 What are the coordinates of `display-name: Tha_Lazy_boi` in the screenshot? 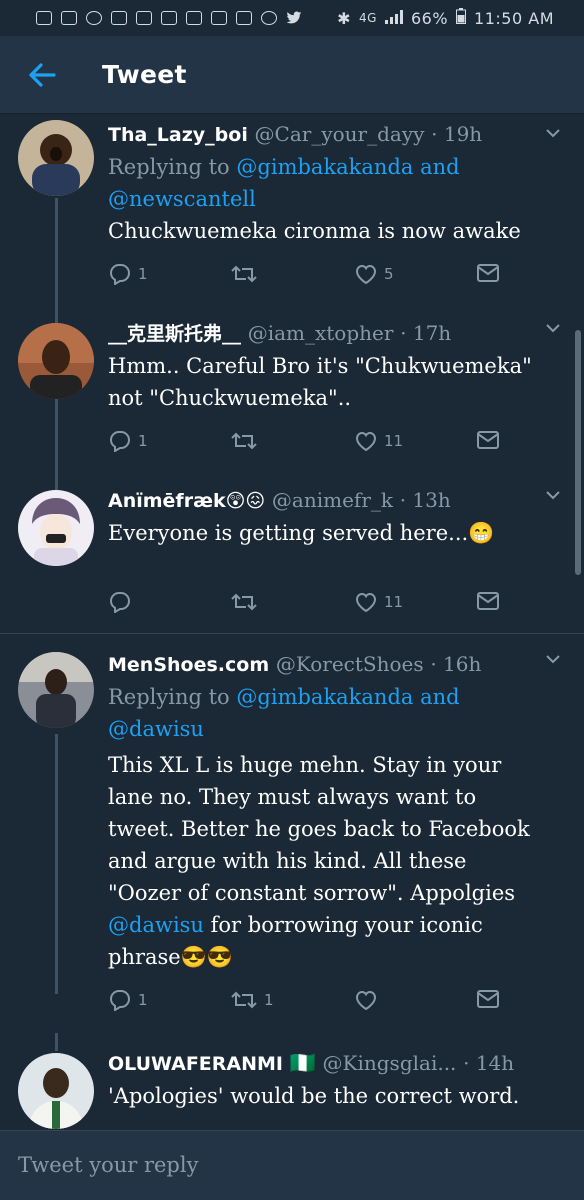 It's located at (178, 135).